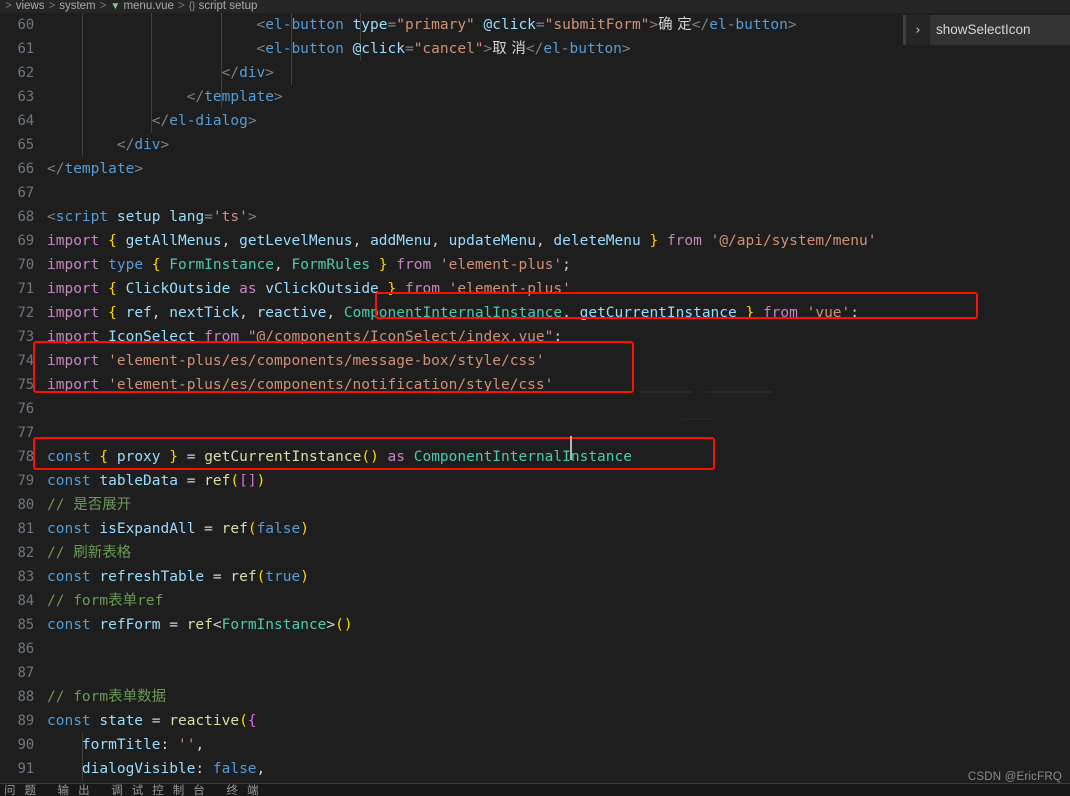 This screenshot has height=796, width=1070. I want to click on watch-variable-name: showSelectIcon, so click(1000, 30).